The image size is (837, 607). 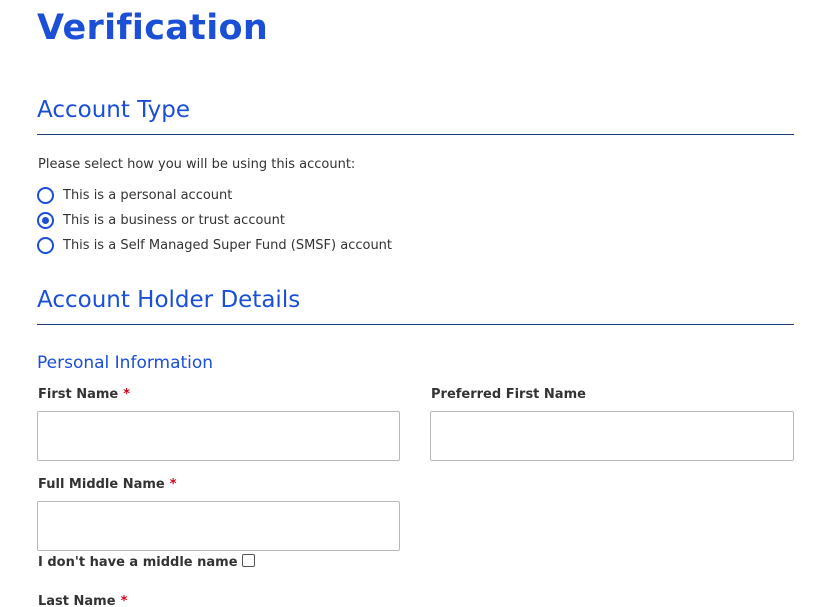 I want to click on radio-option-personal: This is a personal account, so click(x=134, y=195).